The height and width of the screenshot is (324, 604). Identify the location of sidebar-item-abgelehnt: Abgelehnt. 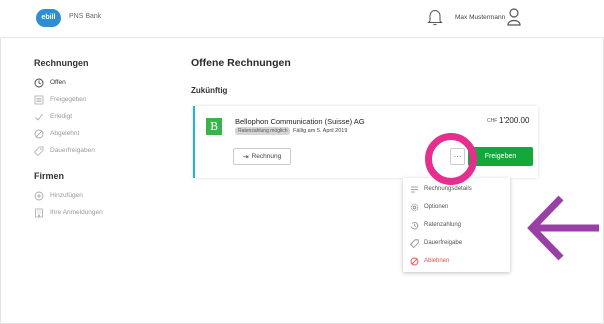
(99, 133).